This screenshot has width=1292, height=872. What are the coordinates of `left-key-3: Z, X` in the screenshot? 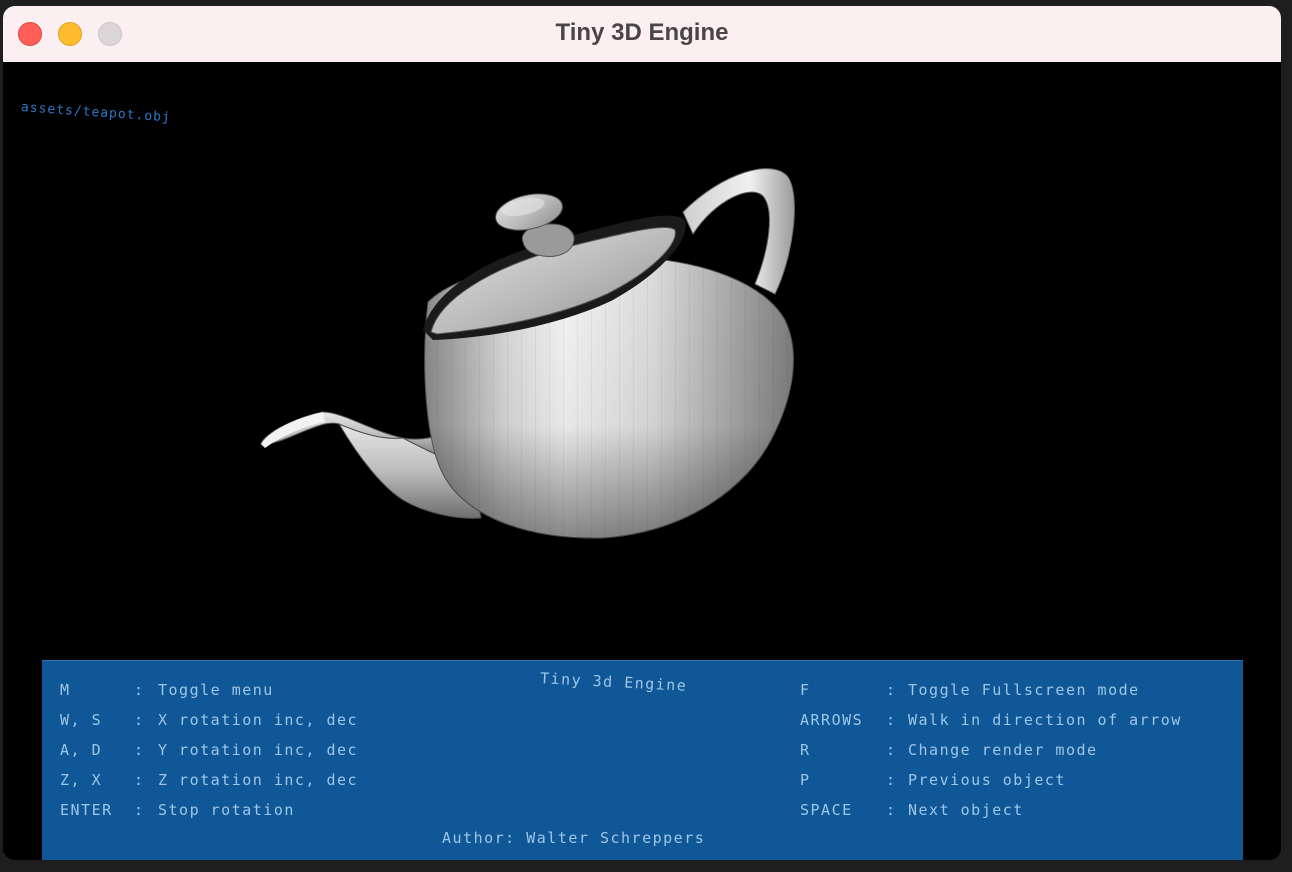 It's located at (81, 780).